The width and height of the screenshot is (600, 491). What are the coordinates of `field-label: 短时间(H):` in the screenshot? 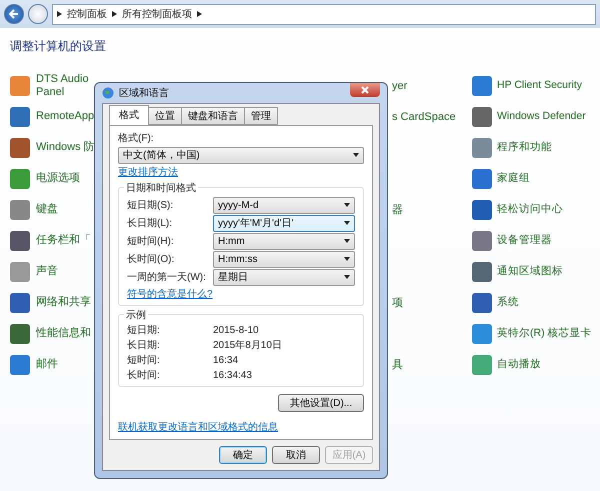 It's located at (151, 241).